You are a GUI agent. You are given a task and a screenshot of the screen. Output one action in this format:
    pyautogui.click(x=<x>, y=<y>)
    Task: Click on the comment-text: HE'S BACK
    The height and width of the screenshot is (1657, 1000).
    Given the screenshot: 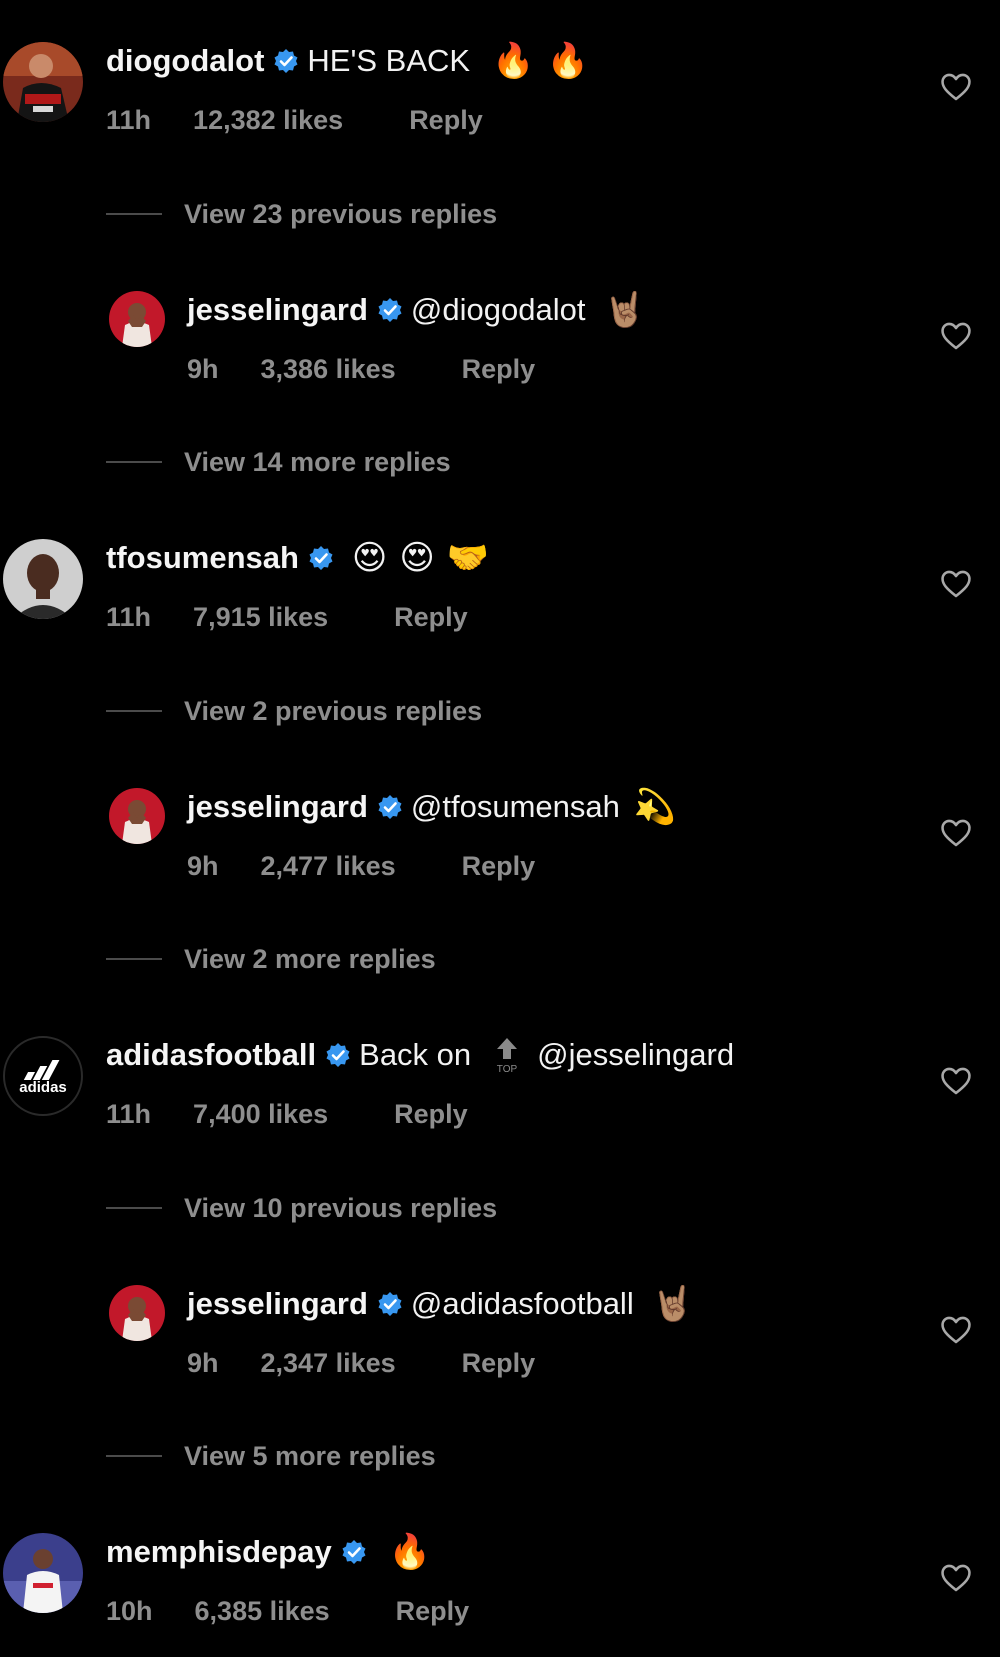 What is the action you would take?
    pyautogui.click(x=389, y=60)
    